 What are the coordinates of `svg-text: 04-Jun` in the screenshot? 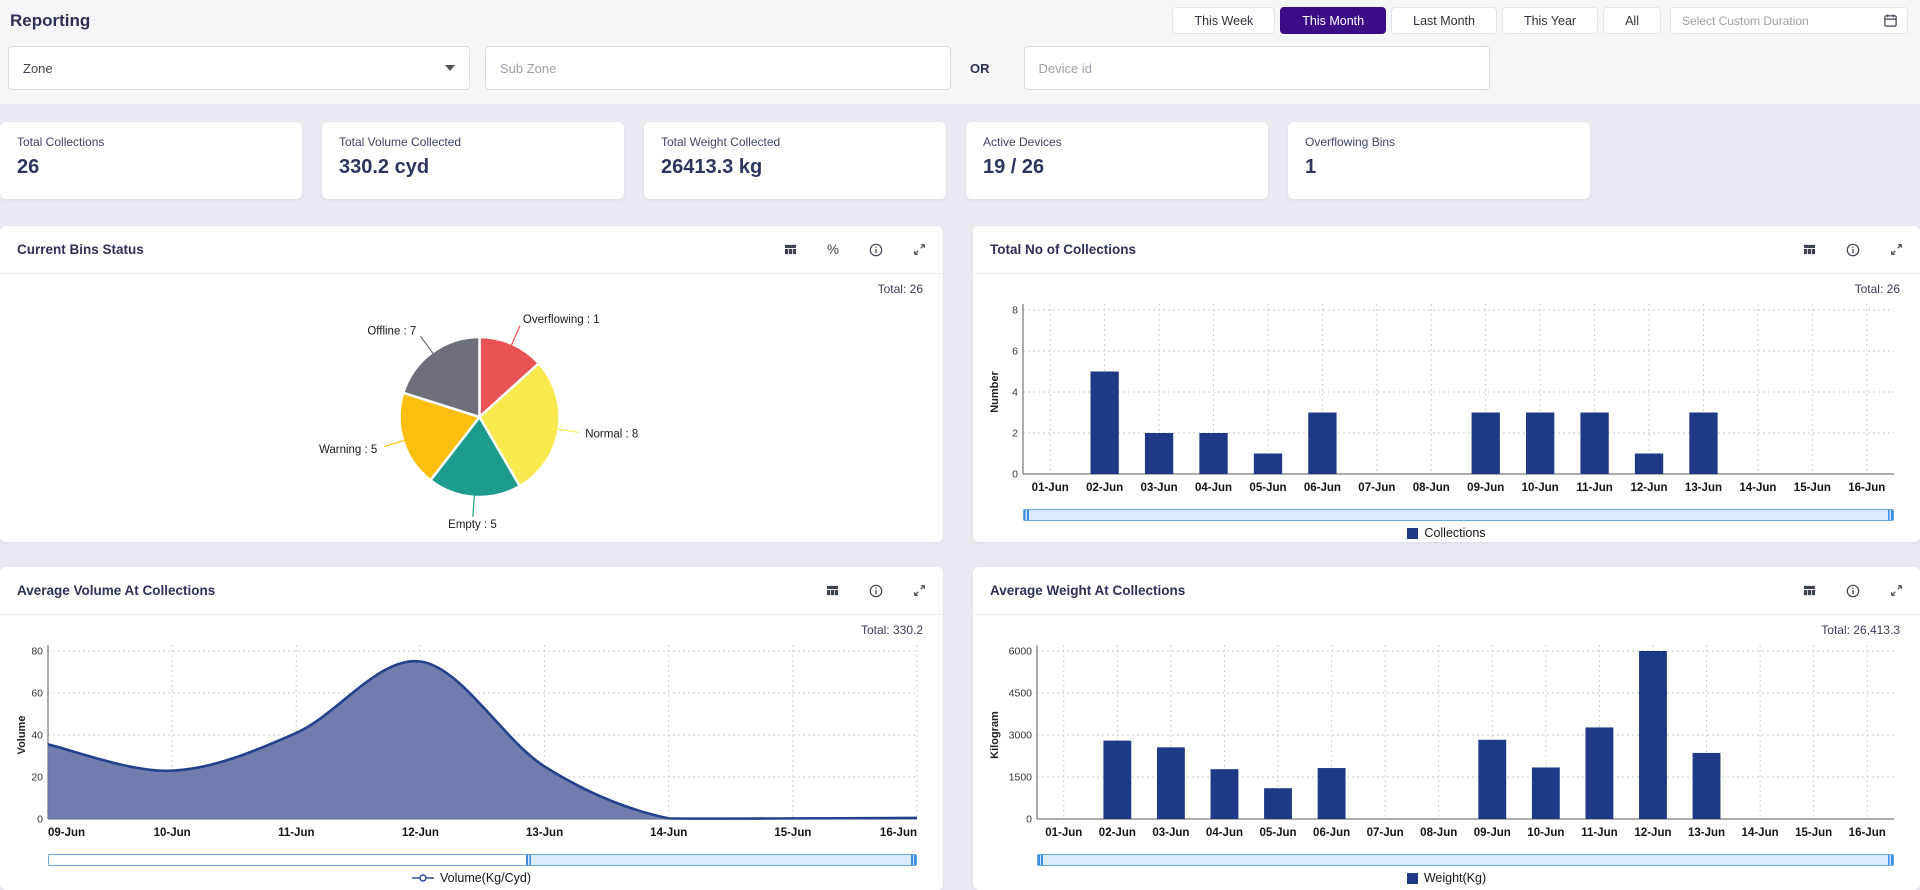 It's located at (1213, 488).